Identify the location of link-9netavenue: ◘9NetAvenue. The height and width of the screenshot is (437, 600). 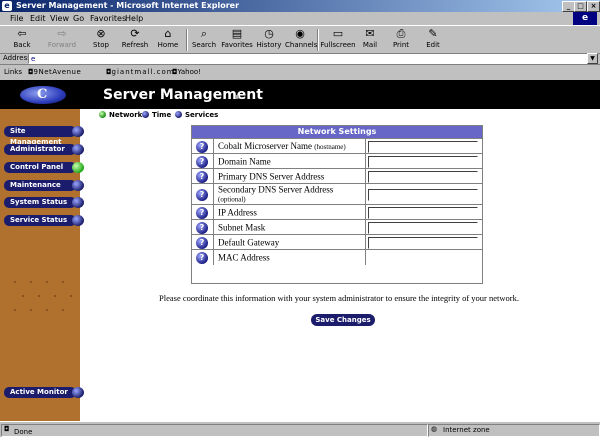
(54, 72).